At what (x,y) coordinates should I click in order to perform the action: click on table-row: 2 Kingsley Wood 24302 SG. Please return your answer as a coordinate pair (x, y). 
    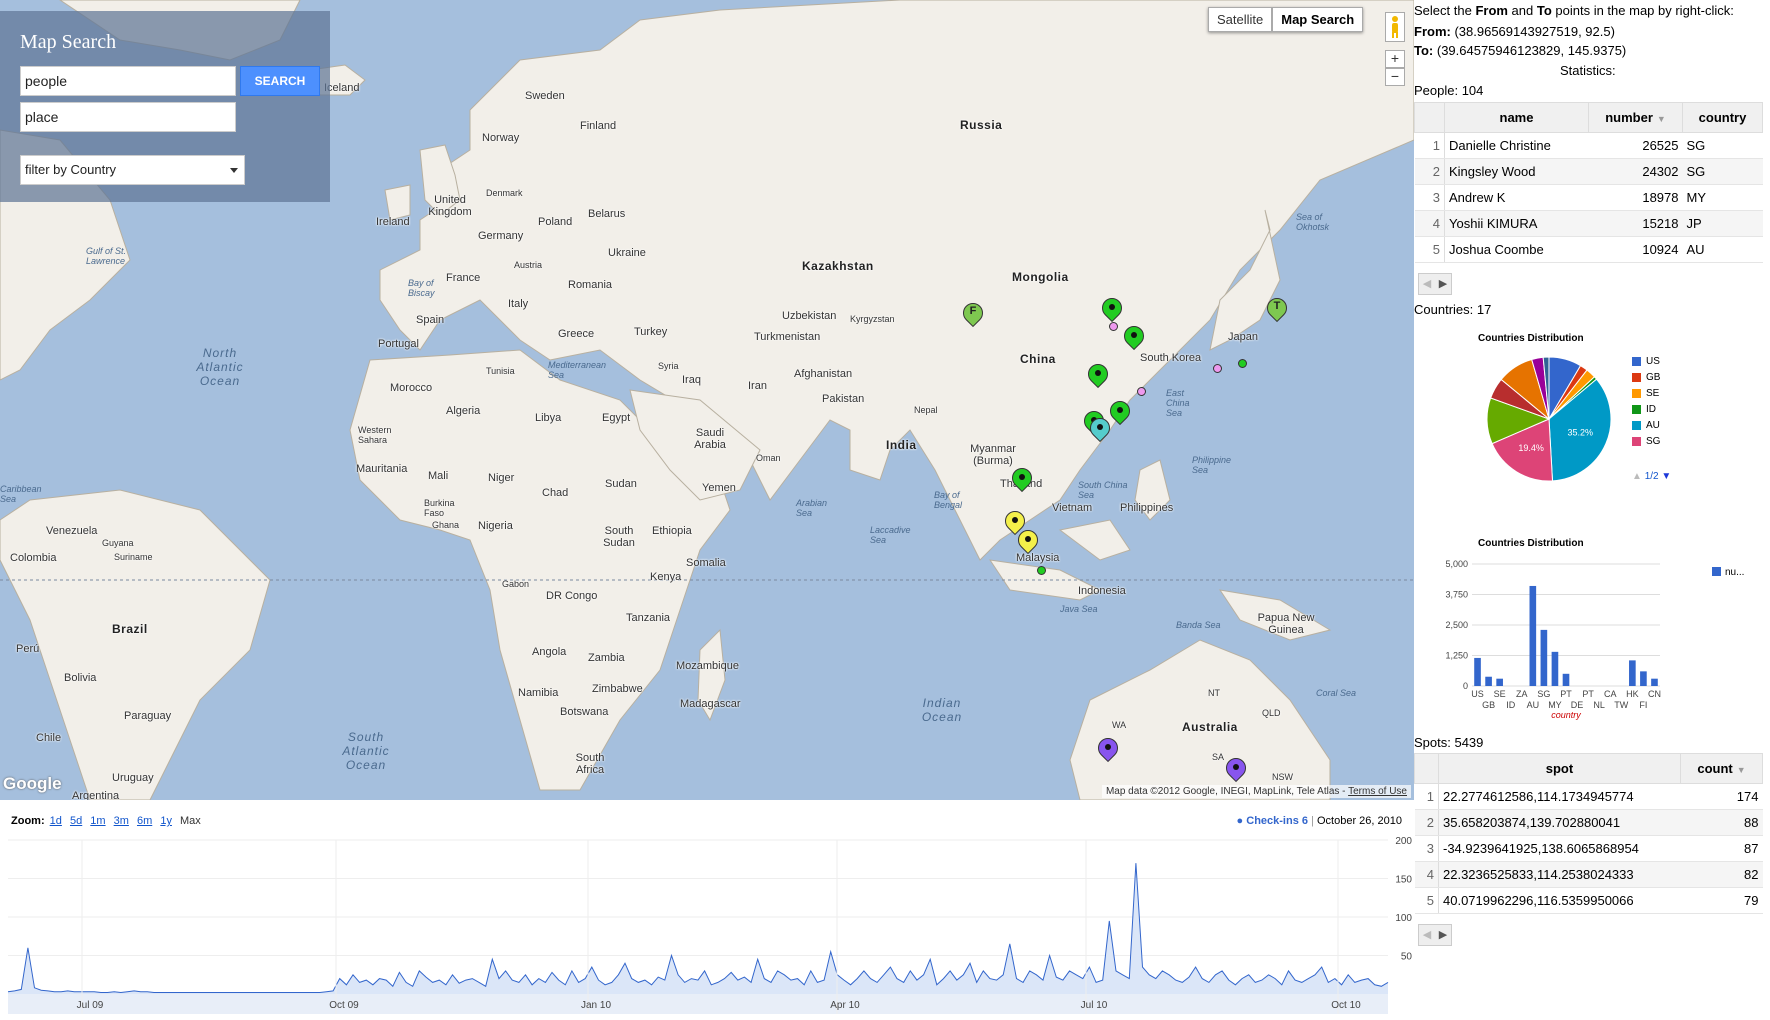
    Looking at the image, I should click on (1588, 171).